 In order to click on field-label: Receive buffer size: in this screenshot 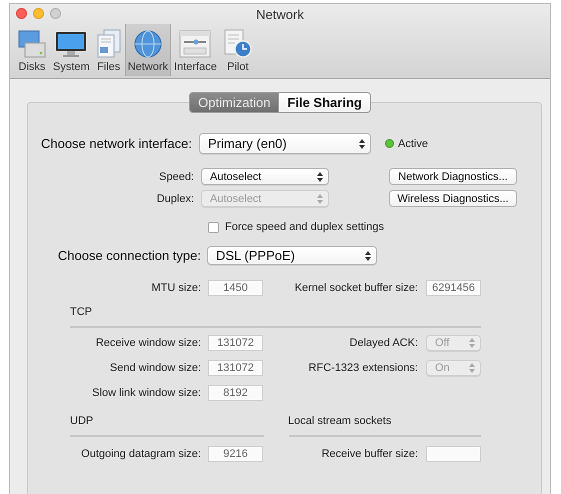, I will do `click(369, 454)`.